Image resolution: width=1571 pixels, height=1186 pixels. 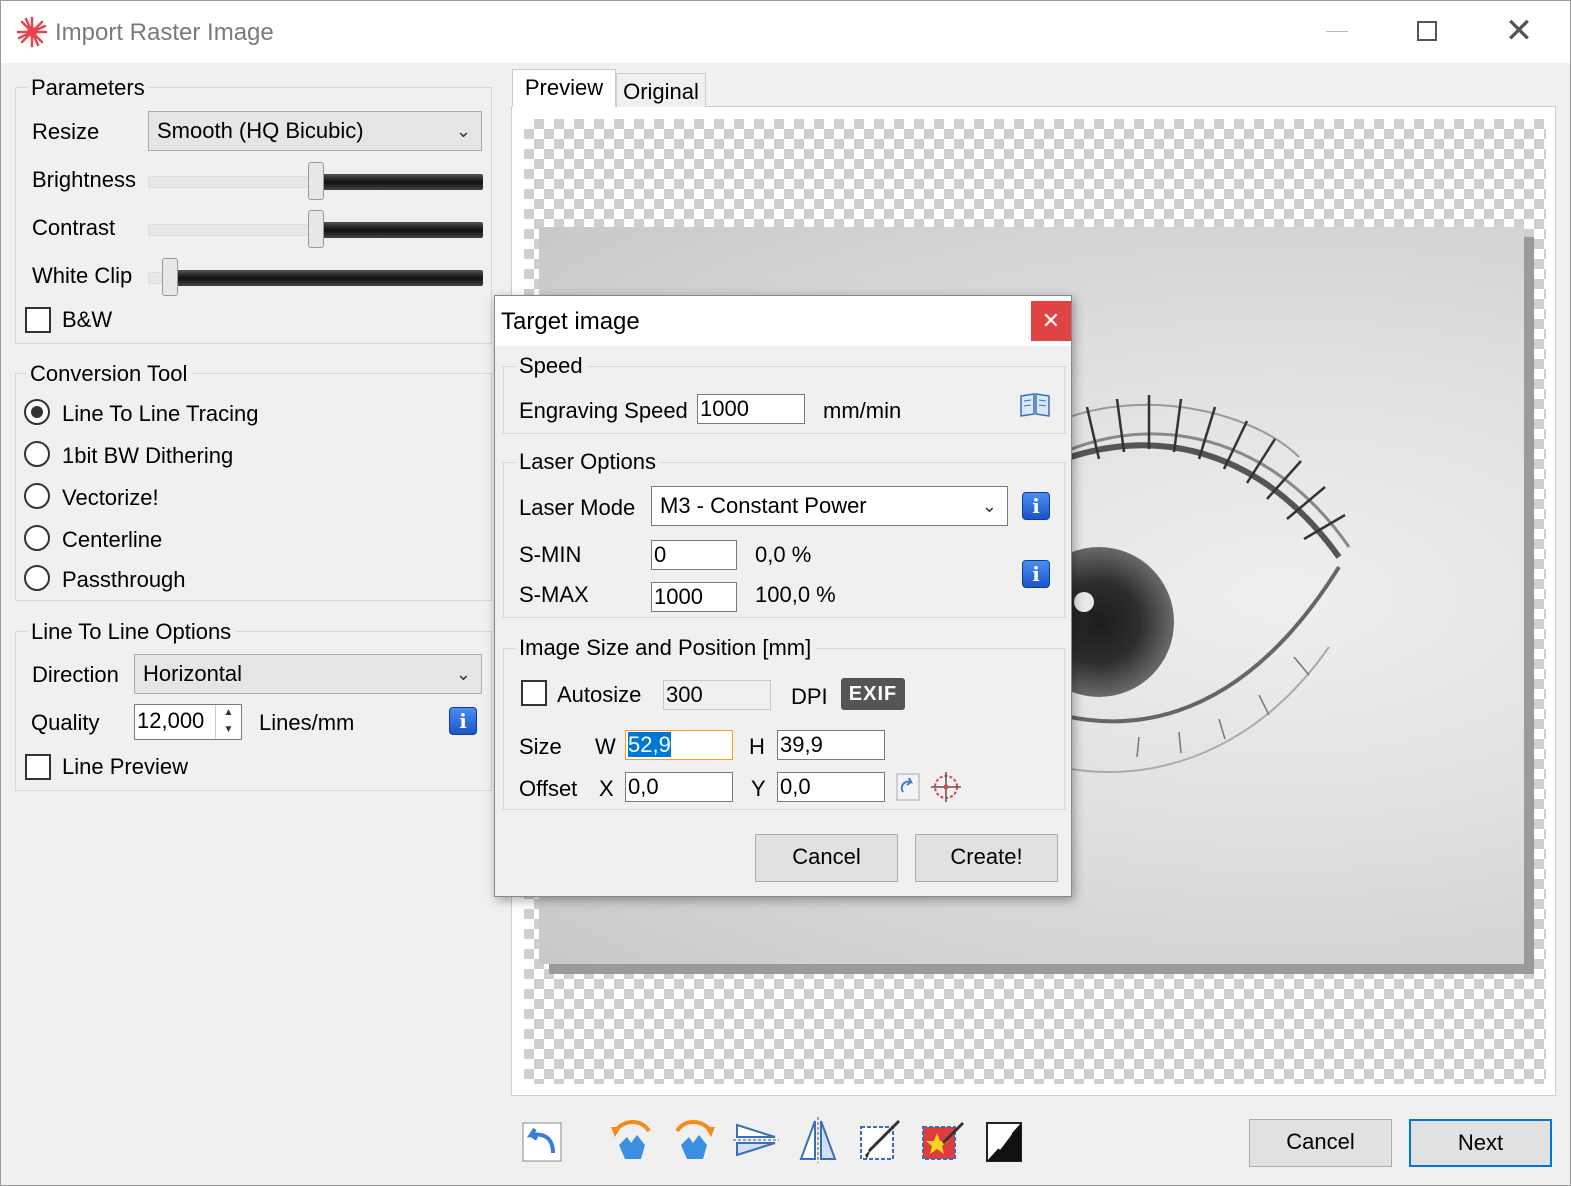 What do you see at coordinates (32, 32) in the screenshot?
I see `laser-app-icon` at bounding box center [32, 32].